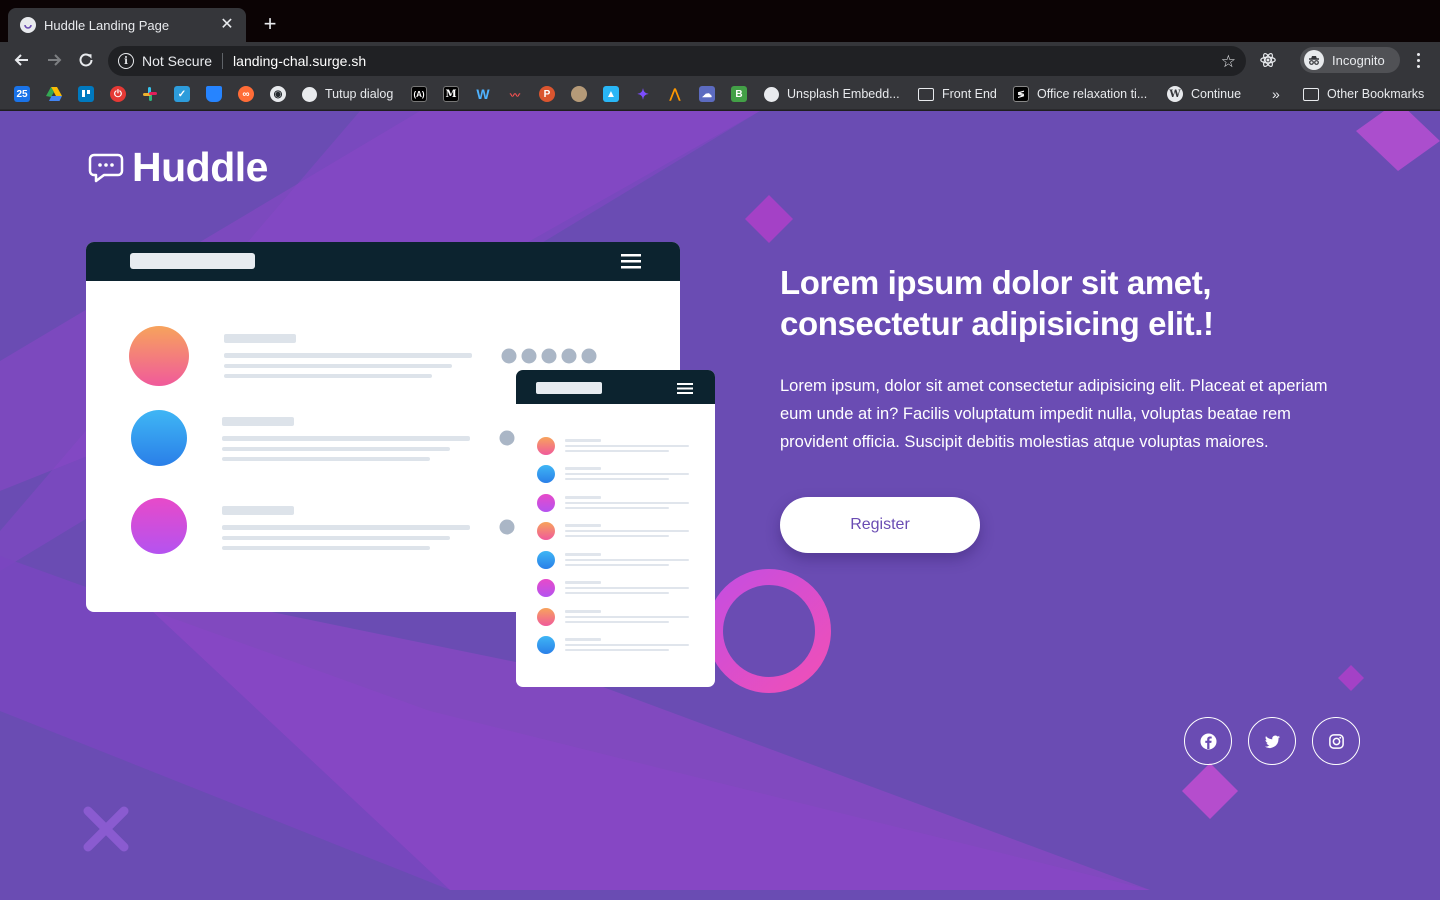 This screenshot has width=1440, height=900. I want to click on power-bookmark-icon: ⏻, so click(118, 94).